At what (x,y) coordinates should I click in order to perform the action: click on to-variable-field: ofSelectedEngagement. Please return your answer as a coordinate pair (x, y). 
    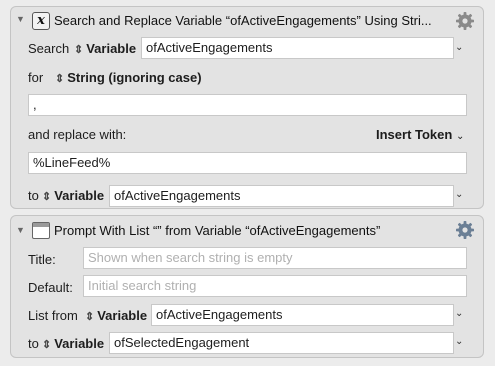
    Looking at the image, I should click on (281, 343).